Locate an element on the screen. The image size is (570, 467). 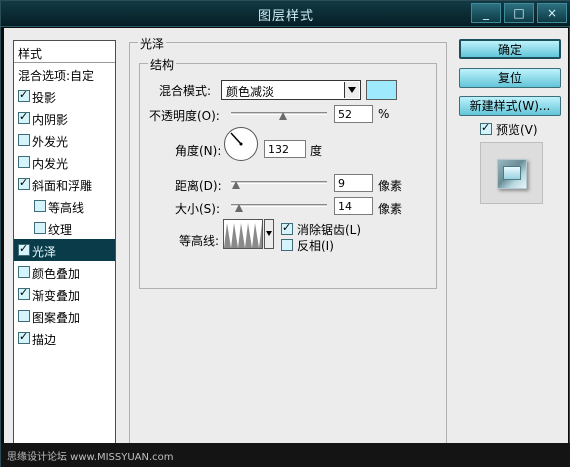
minimize-button: _ is located at coordinates (486, 13).